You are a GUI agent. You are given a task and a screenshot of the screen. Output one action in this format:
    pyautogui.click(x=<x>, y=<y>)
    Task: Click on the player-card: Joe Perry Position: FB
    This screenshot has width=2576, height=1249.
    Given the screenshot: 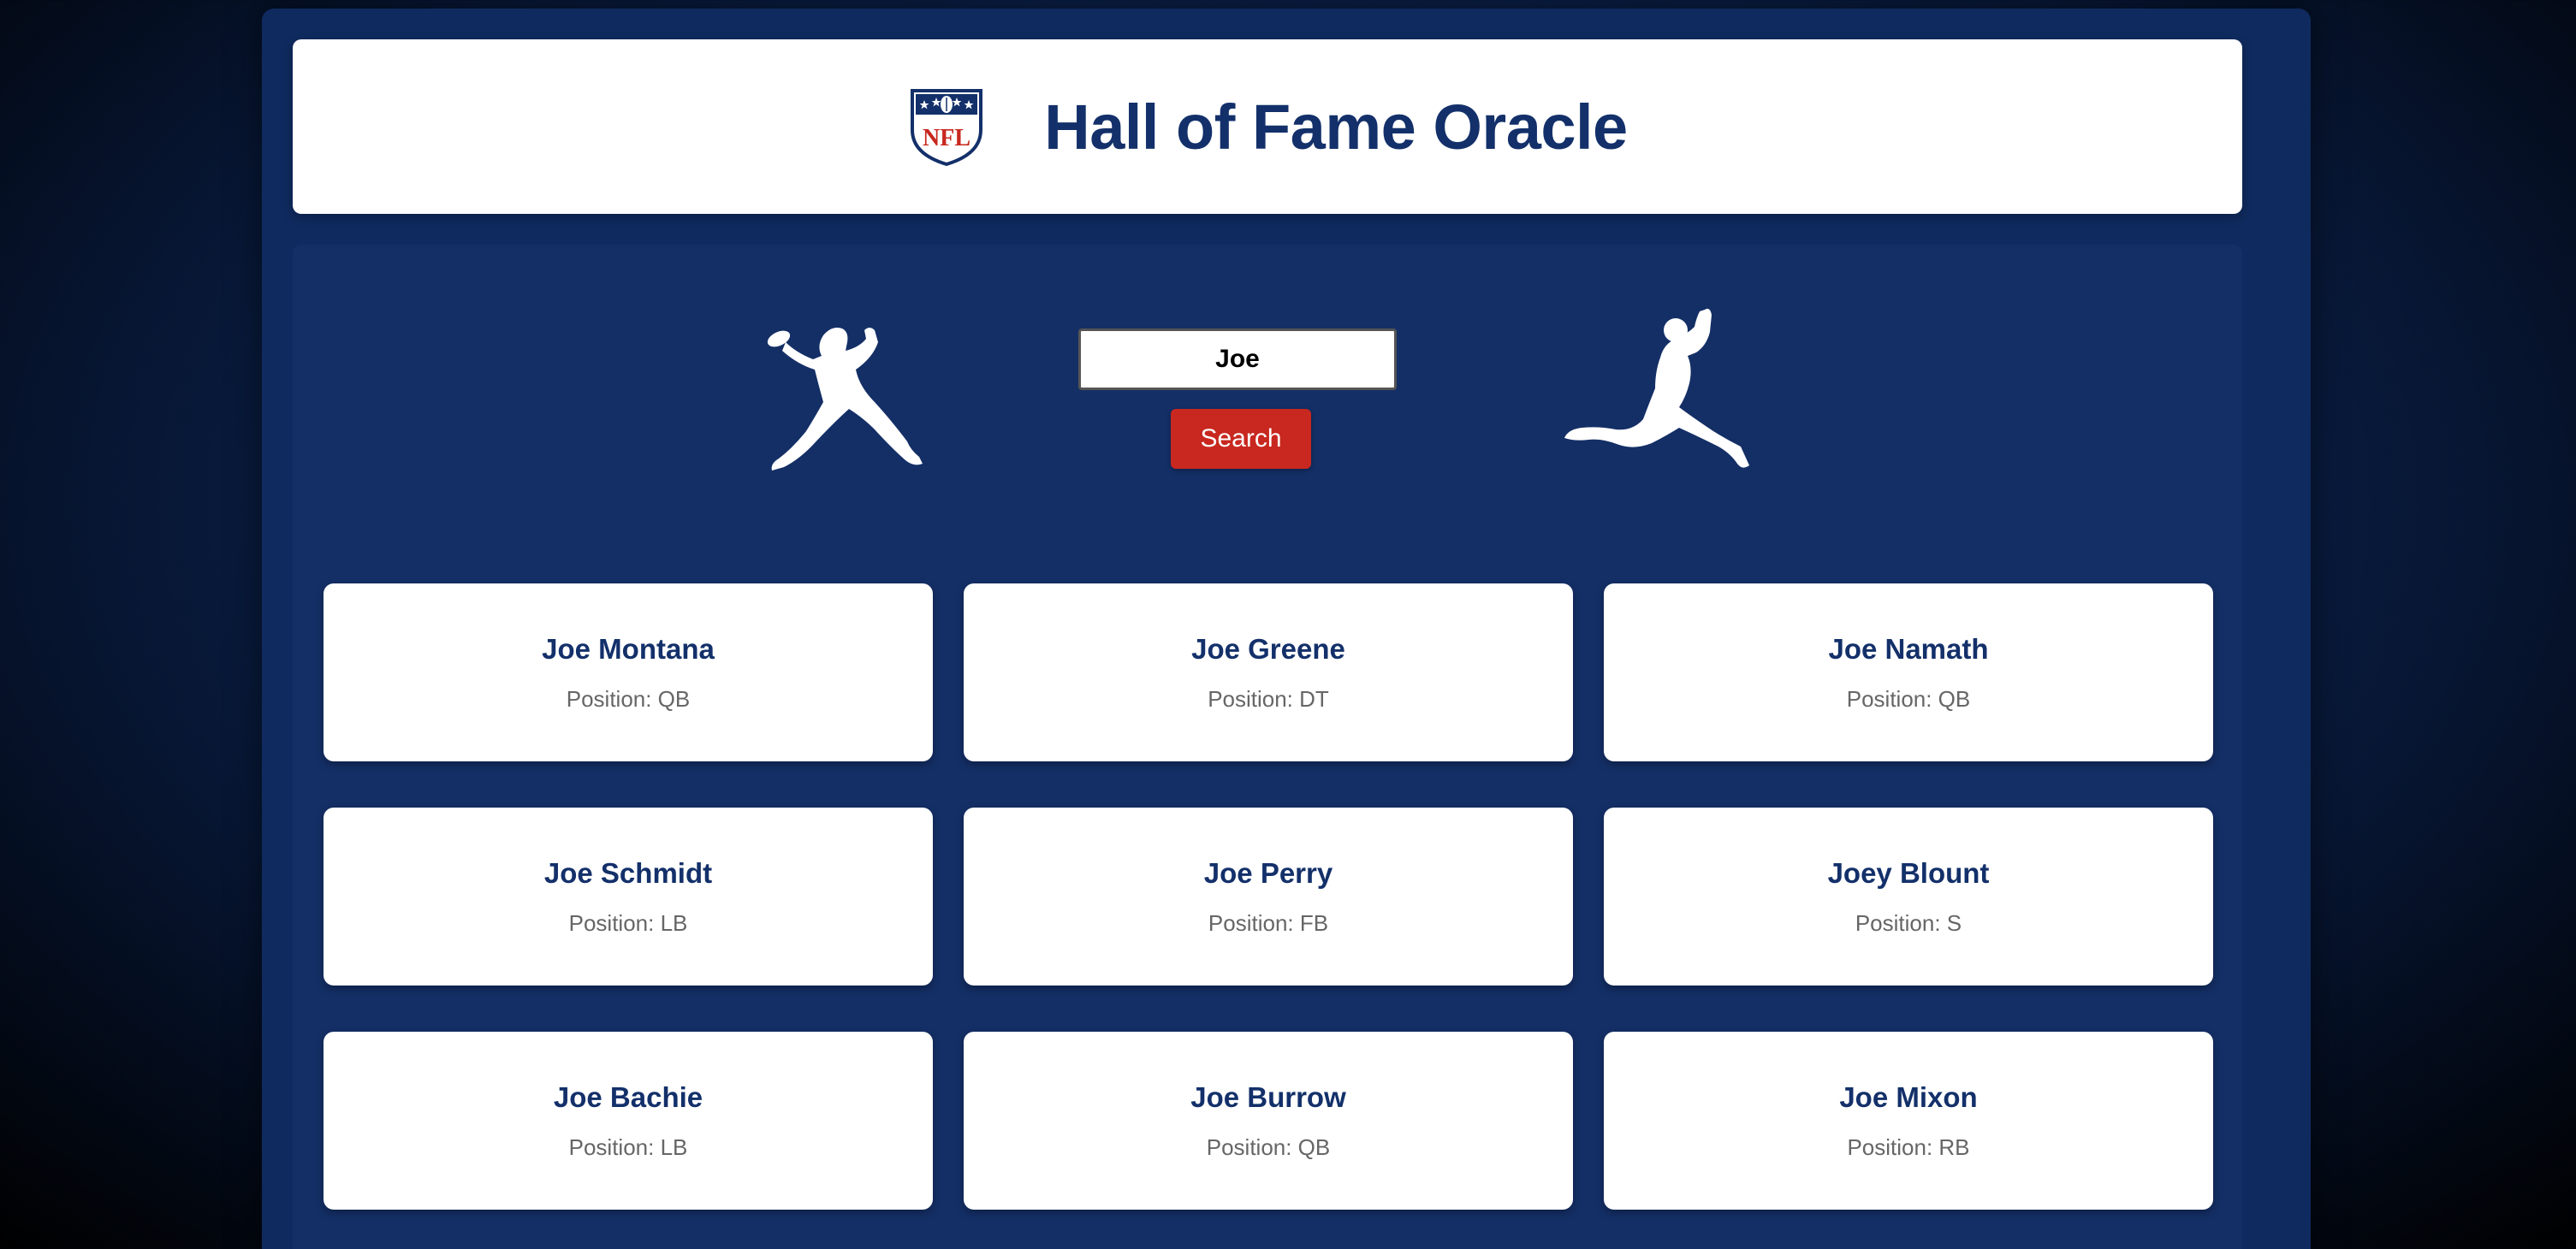 What is the action you would take?
    pyautogui.click(x=1268, y=897)
    